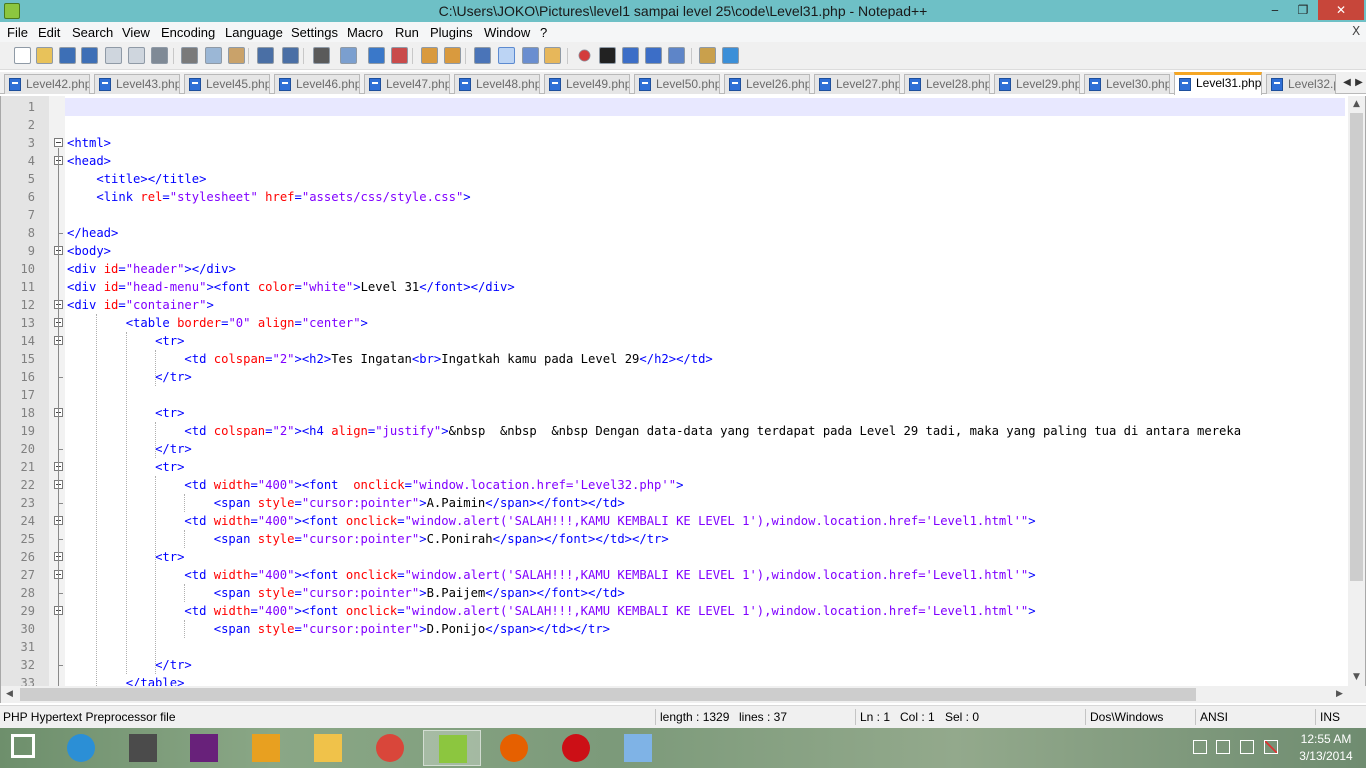  I want to click on tab-level46-php: Level46.php, so click(317, 84).